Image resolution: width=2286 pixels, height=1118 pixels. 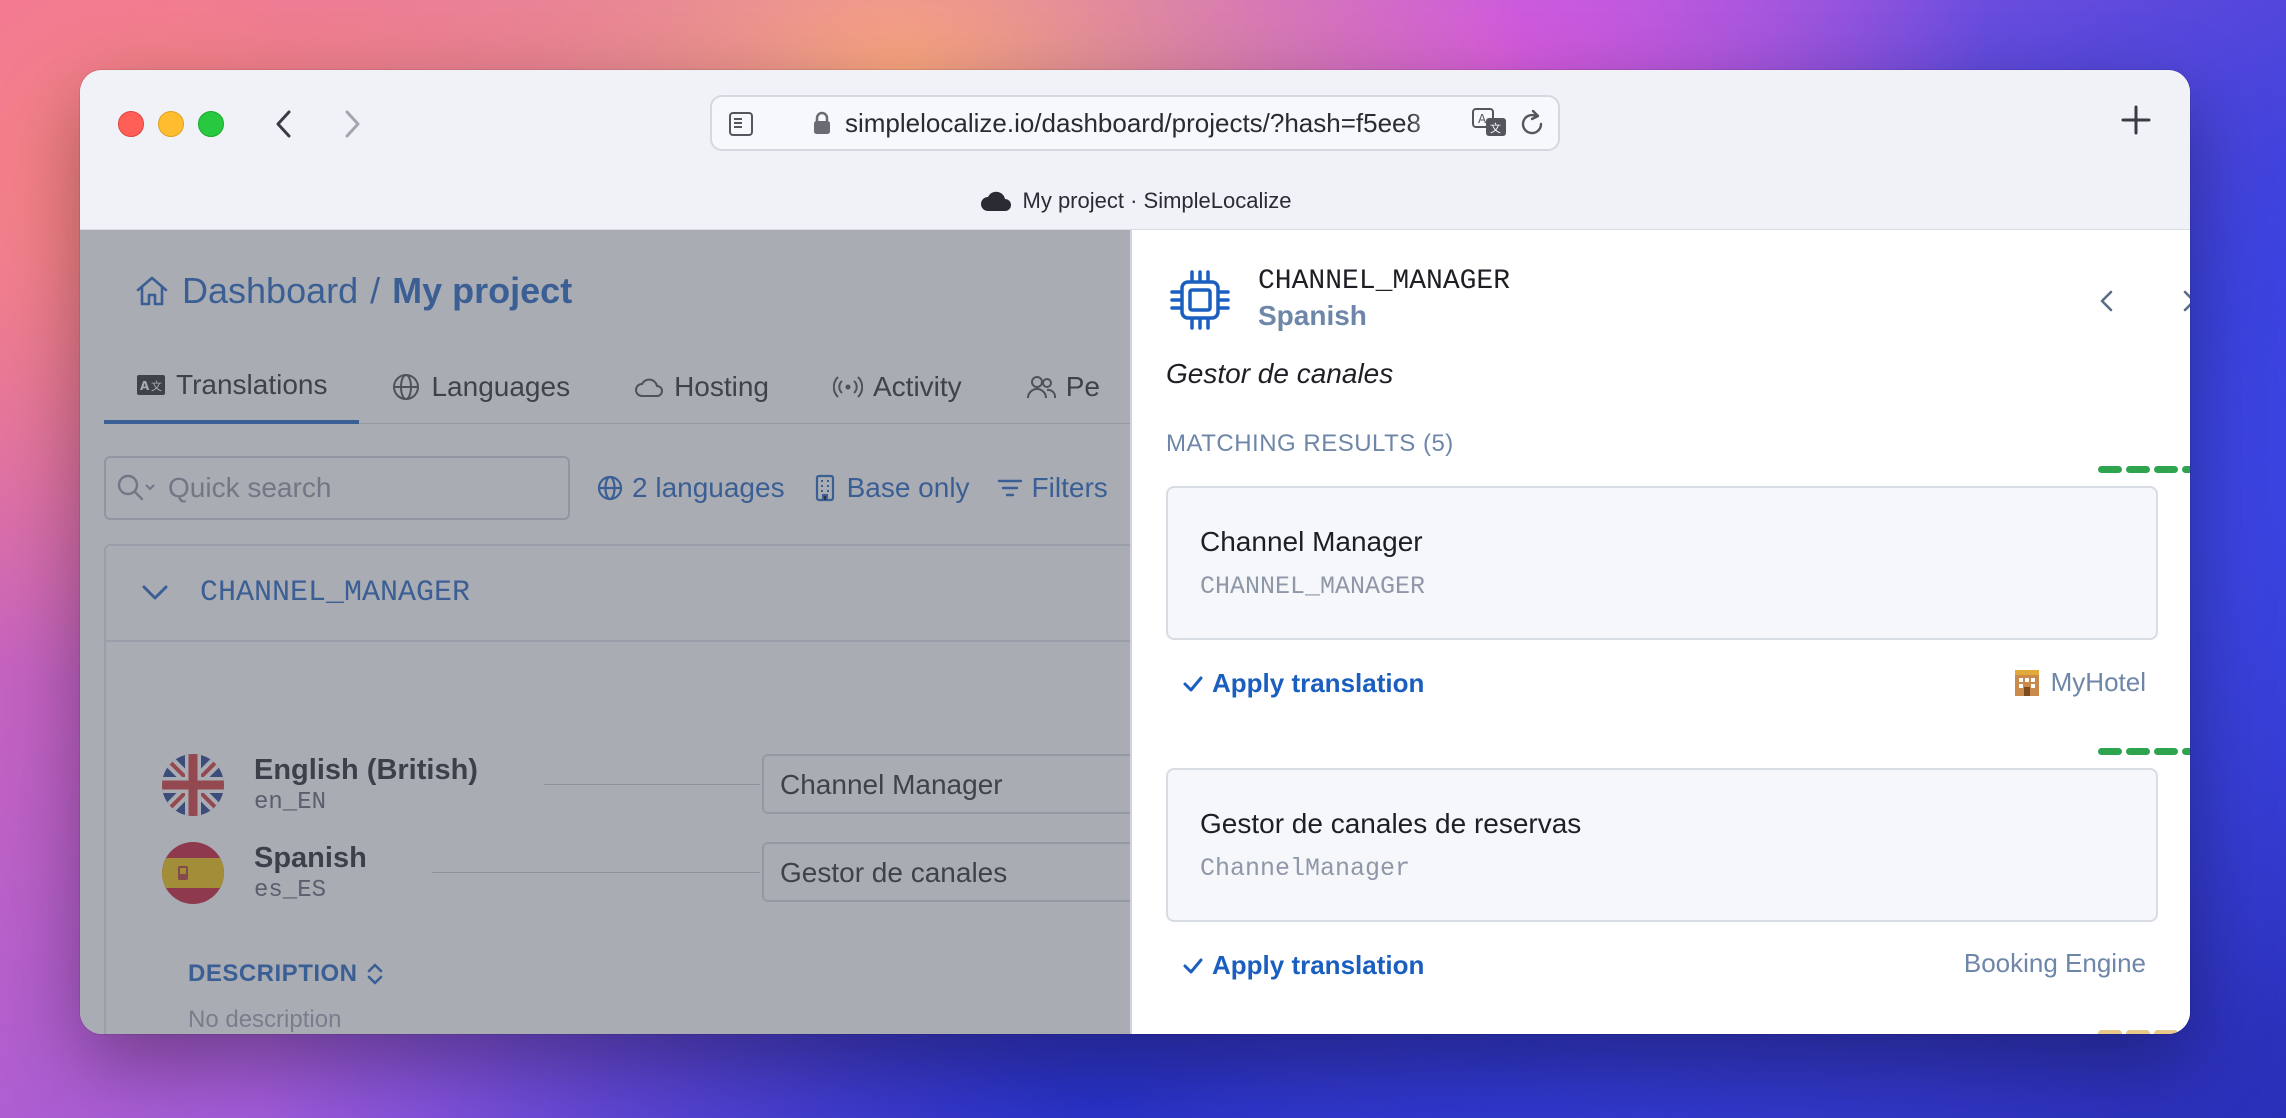 I want to click on result-key: CHANNEL_MANAGER, so click(x=1313, y=586).